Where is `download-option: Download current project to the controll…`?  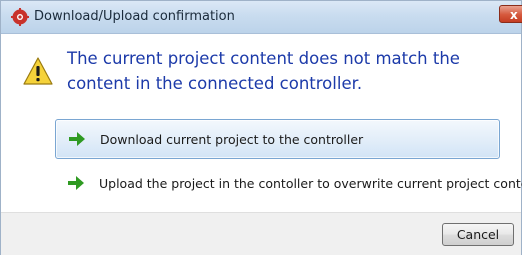 download-option: Download current project to the controll… is located at coordinates (277, 139).